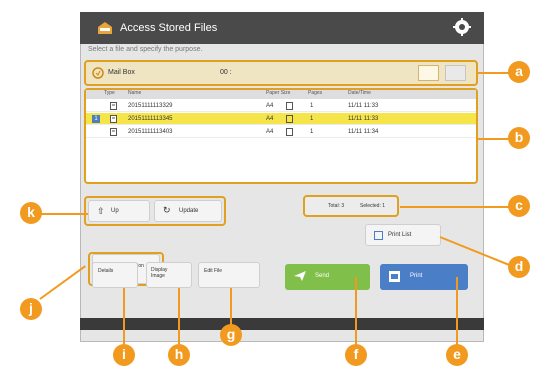  Describe the element at coordinates (179, 355) in the screenshot. I see `callout-h: h` at that location.